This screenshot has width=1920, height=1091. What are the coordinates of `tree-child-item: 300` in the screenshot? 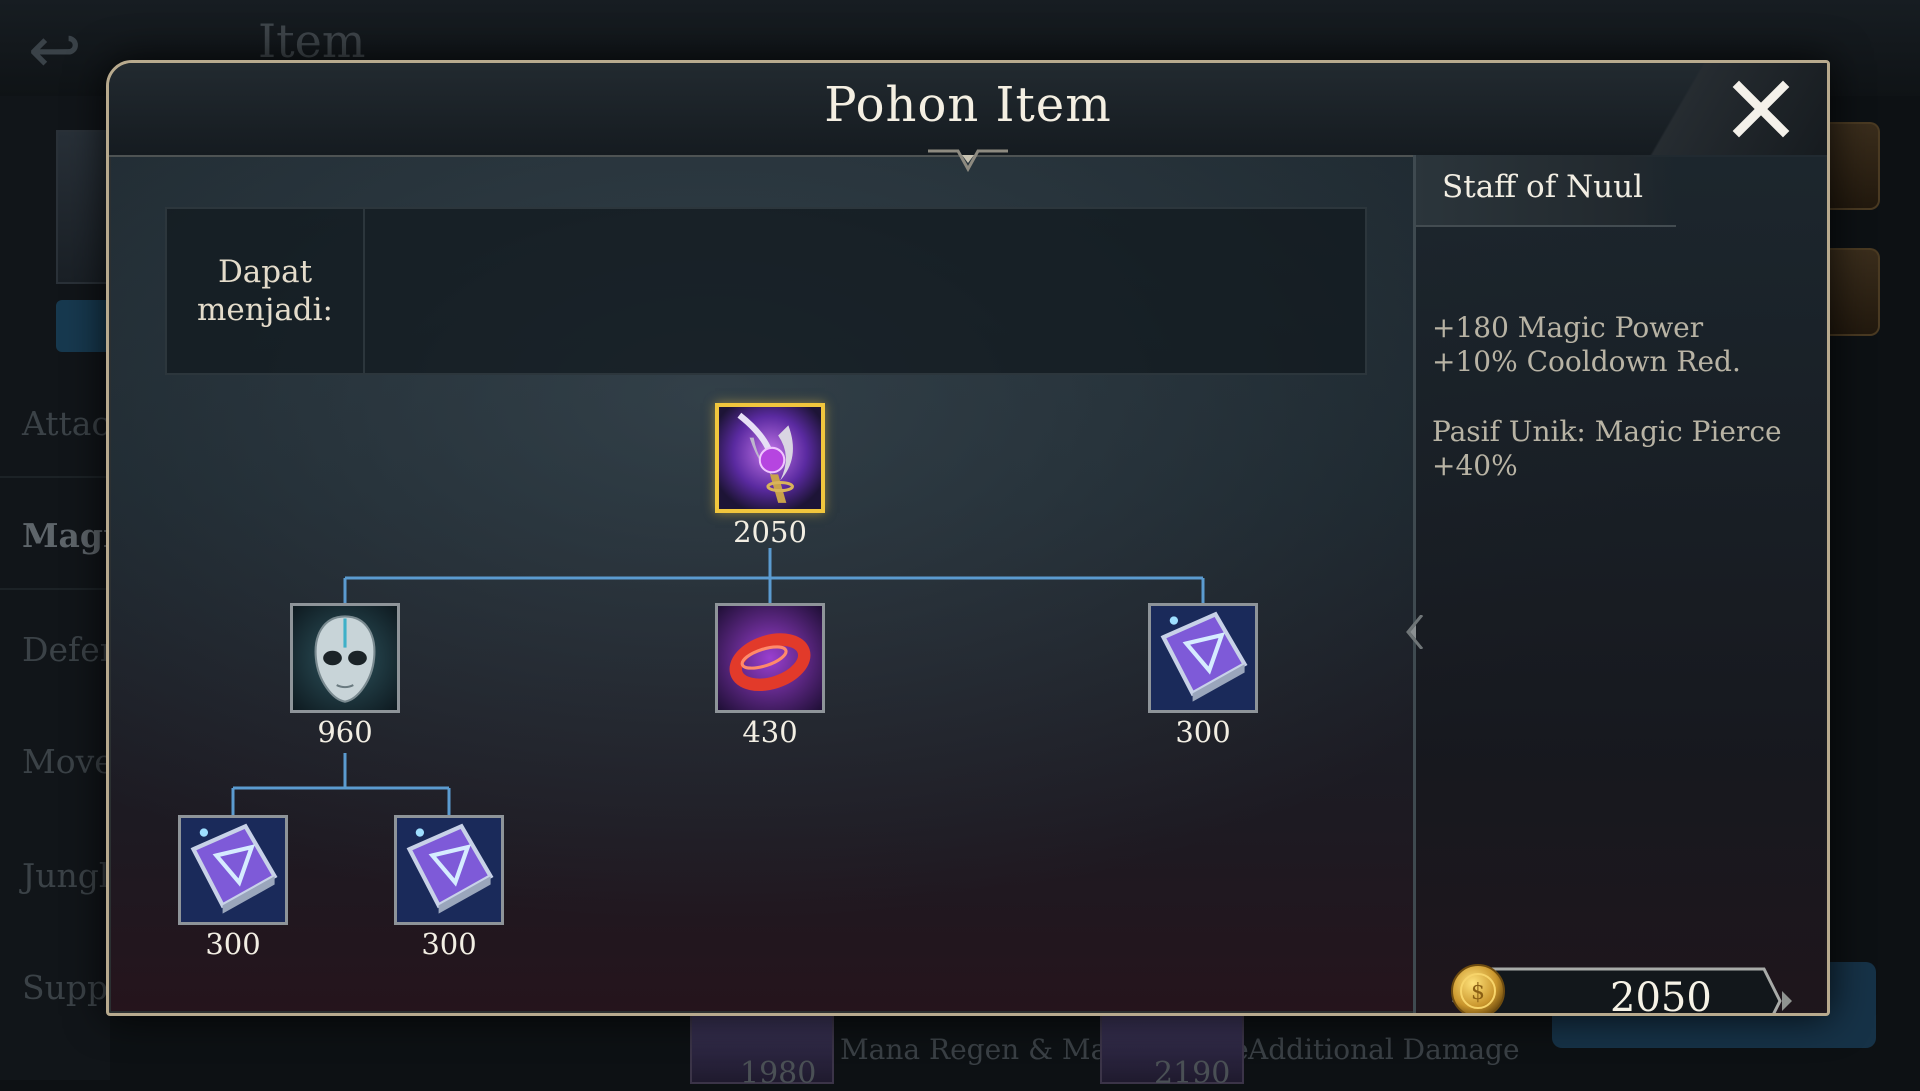 It's located at (1203, 676).